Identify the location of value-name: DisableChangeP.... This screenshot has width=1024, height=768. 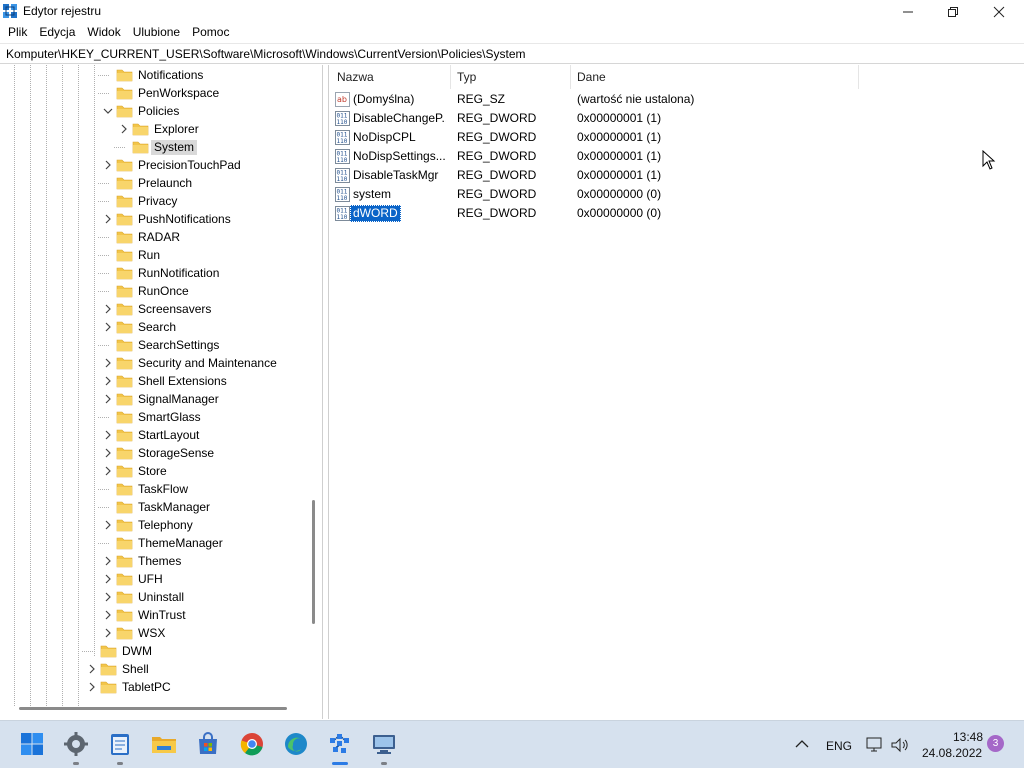
(398, 118).